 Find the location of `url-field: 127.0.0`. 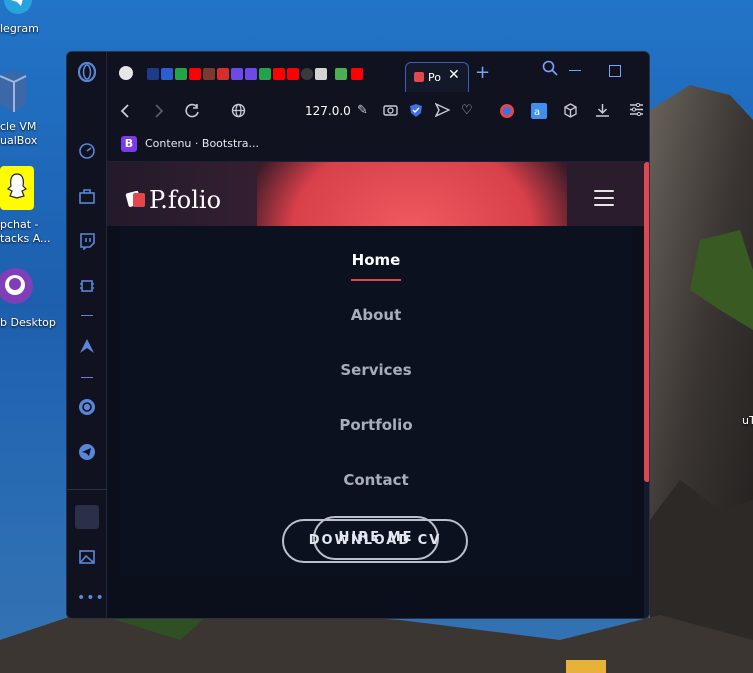

url-field: 127.0.0 is located at coordinates (328, 111).